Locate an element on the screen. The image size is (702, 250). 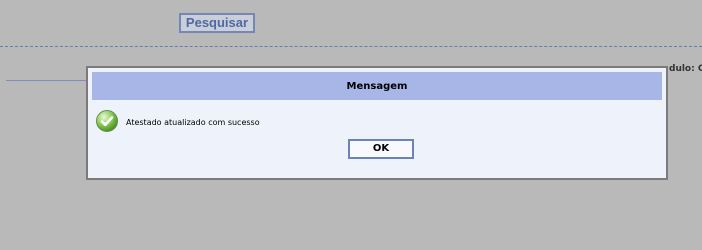
success-check-icon is located at coordinates (107, 121).